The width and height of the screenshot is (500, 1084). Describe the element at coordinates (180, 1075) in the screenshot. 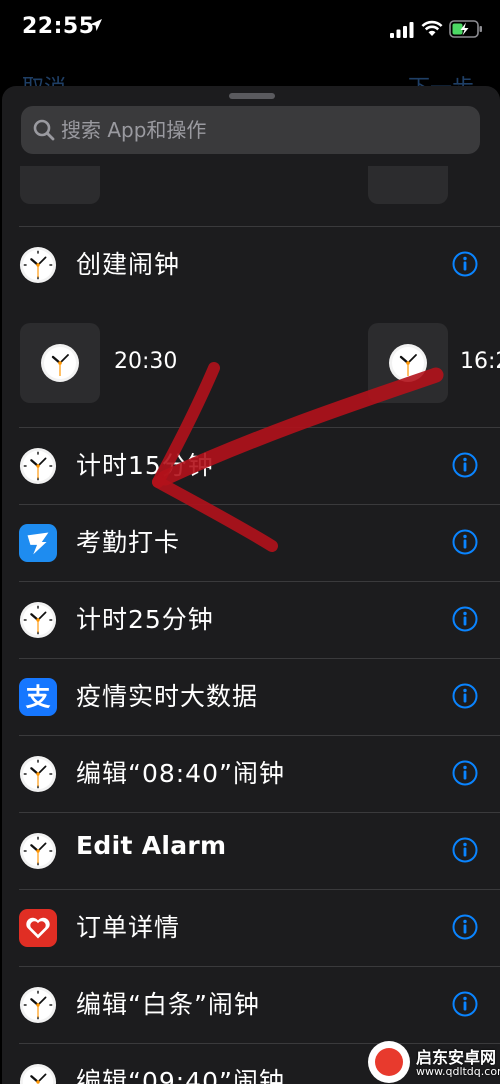

I see `action-label: 编辑“09:40”闹钟` at that location.